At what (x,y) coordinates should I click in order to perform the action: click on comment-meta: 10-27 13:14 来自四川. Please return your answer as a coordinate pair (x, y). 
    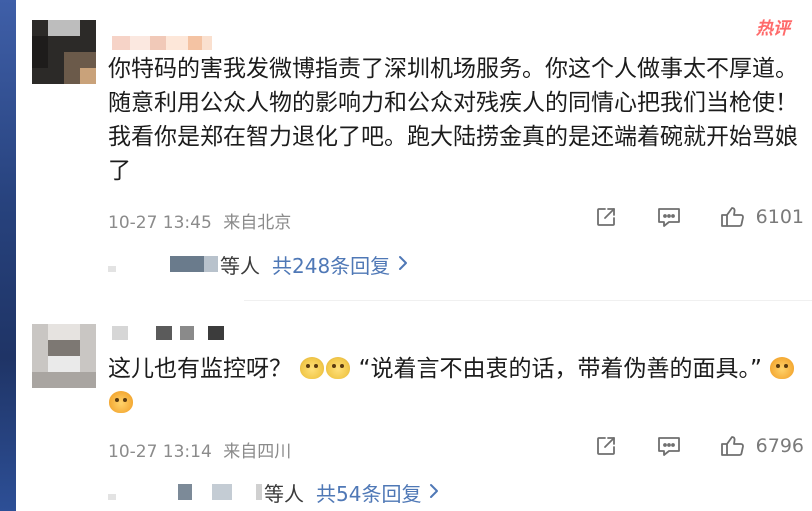
    Looking at the image, I should click on (199, 449).